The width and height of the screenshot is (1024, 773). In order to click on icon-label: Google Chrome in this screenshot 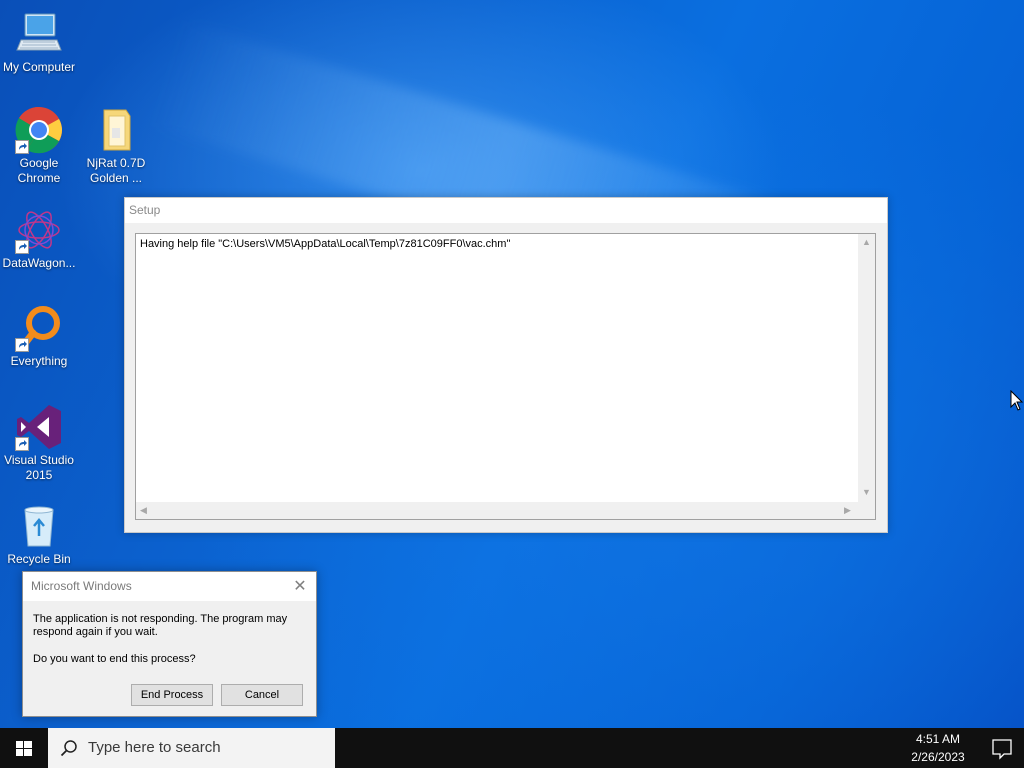, I will do `click(39, 170)`.